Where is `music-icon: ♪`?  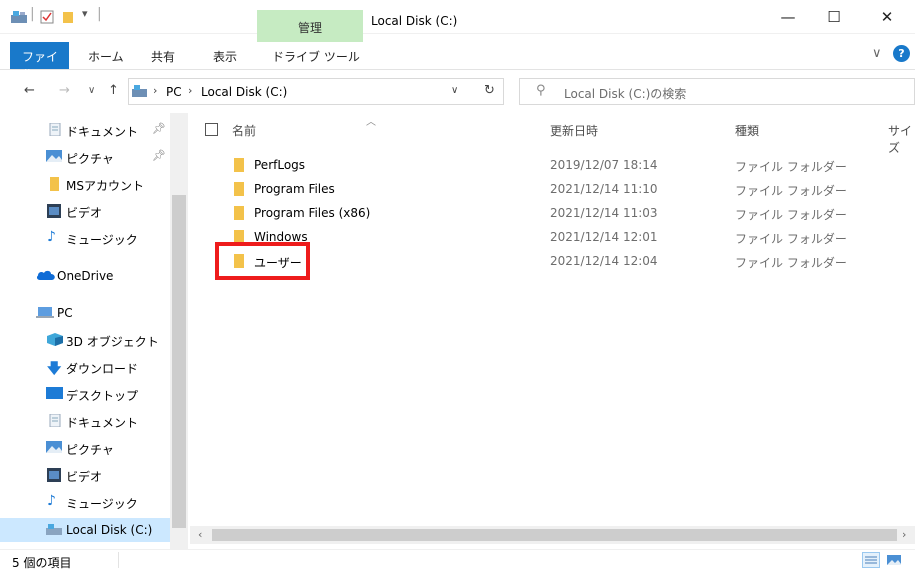
music-icon: ♪ is located at coordinates (51, 237).